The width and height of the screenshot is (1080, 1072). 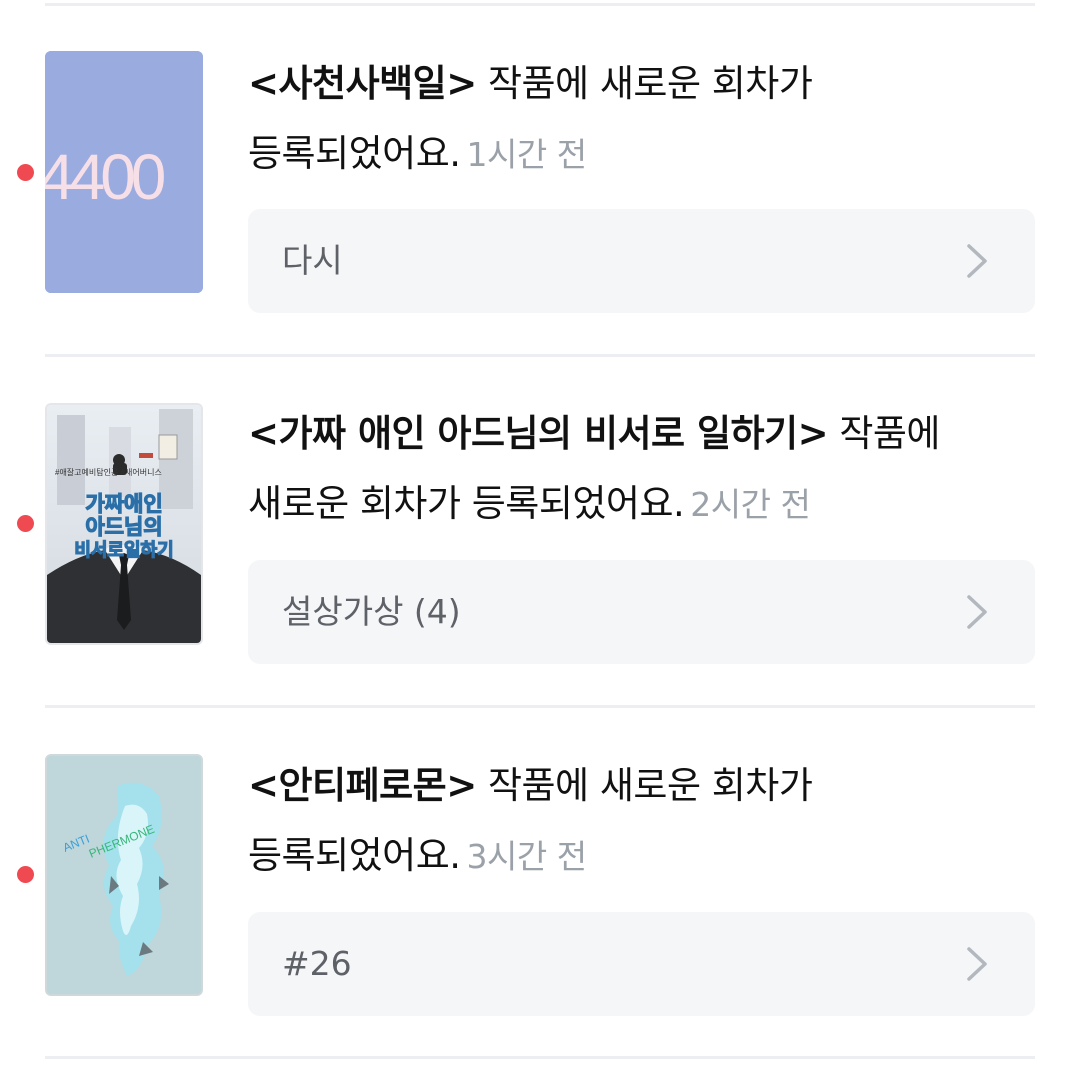 I want to click on timestamp: 2시간 전, so click(x=750, y=504).